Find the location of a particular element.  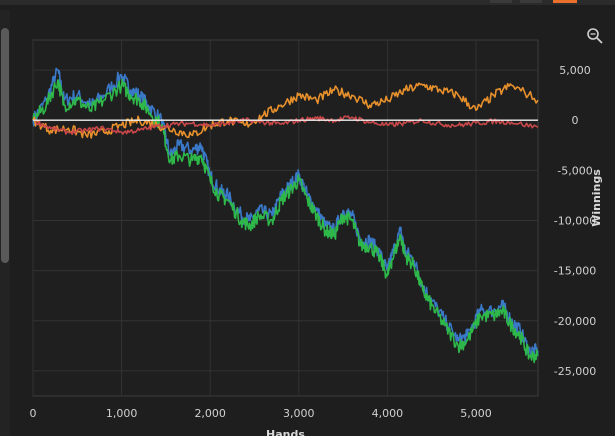

y-tick-label: -25,000 is located at coordinates (575, 371).